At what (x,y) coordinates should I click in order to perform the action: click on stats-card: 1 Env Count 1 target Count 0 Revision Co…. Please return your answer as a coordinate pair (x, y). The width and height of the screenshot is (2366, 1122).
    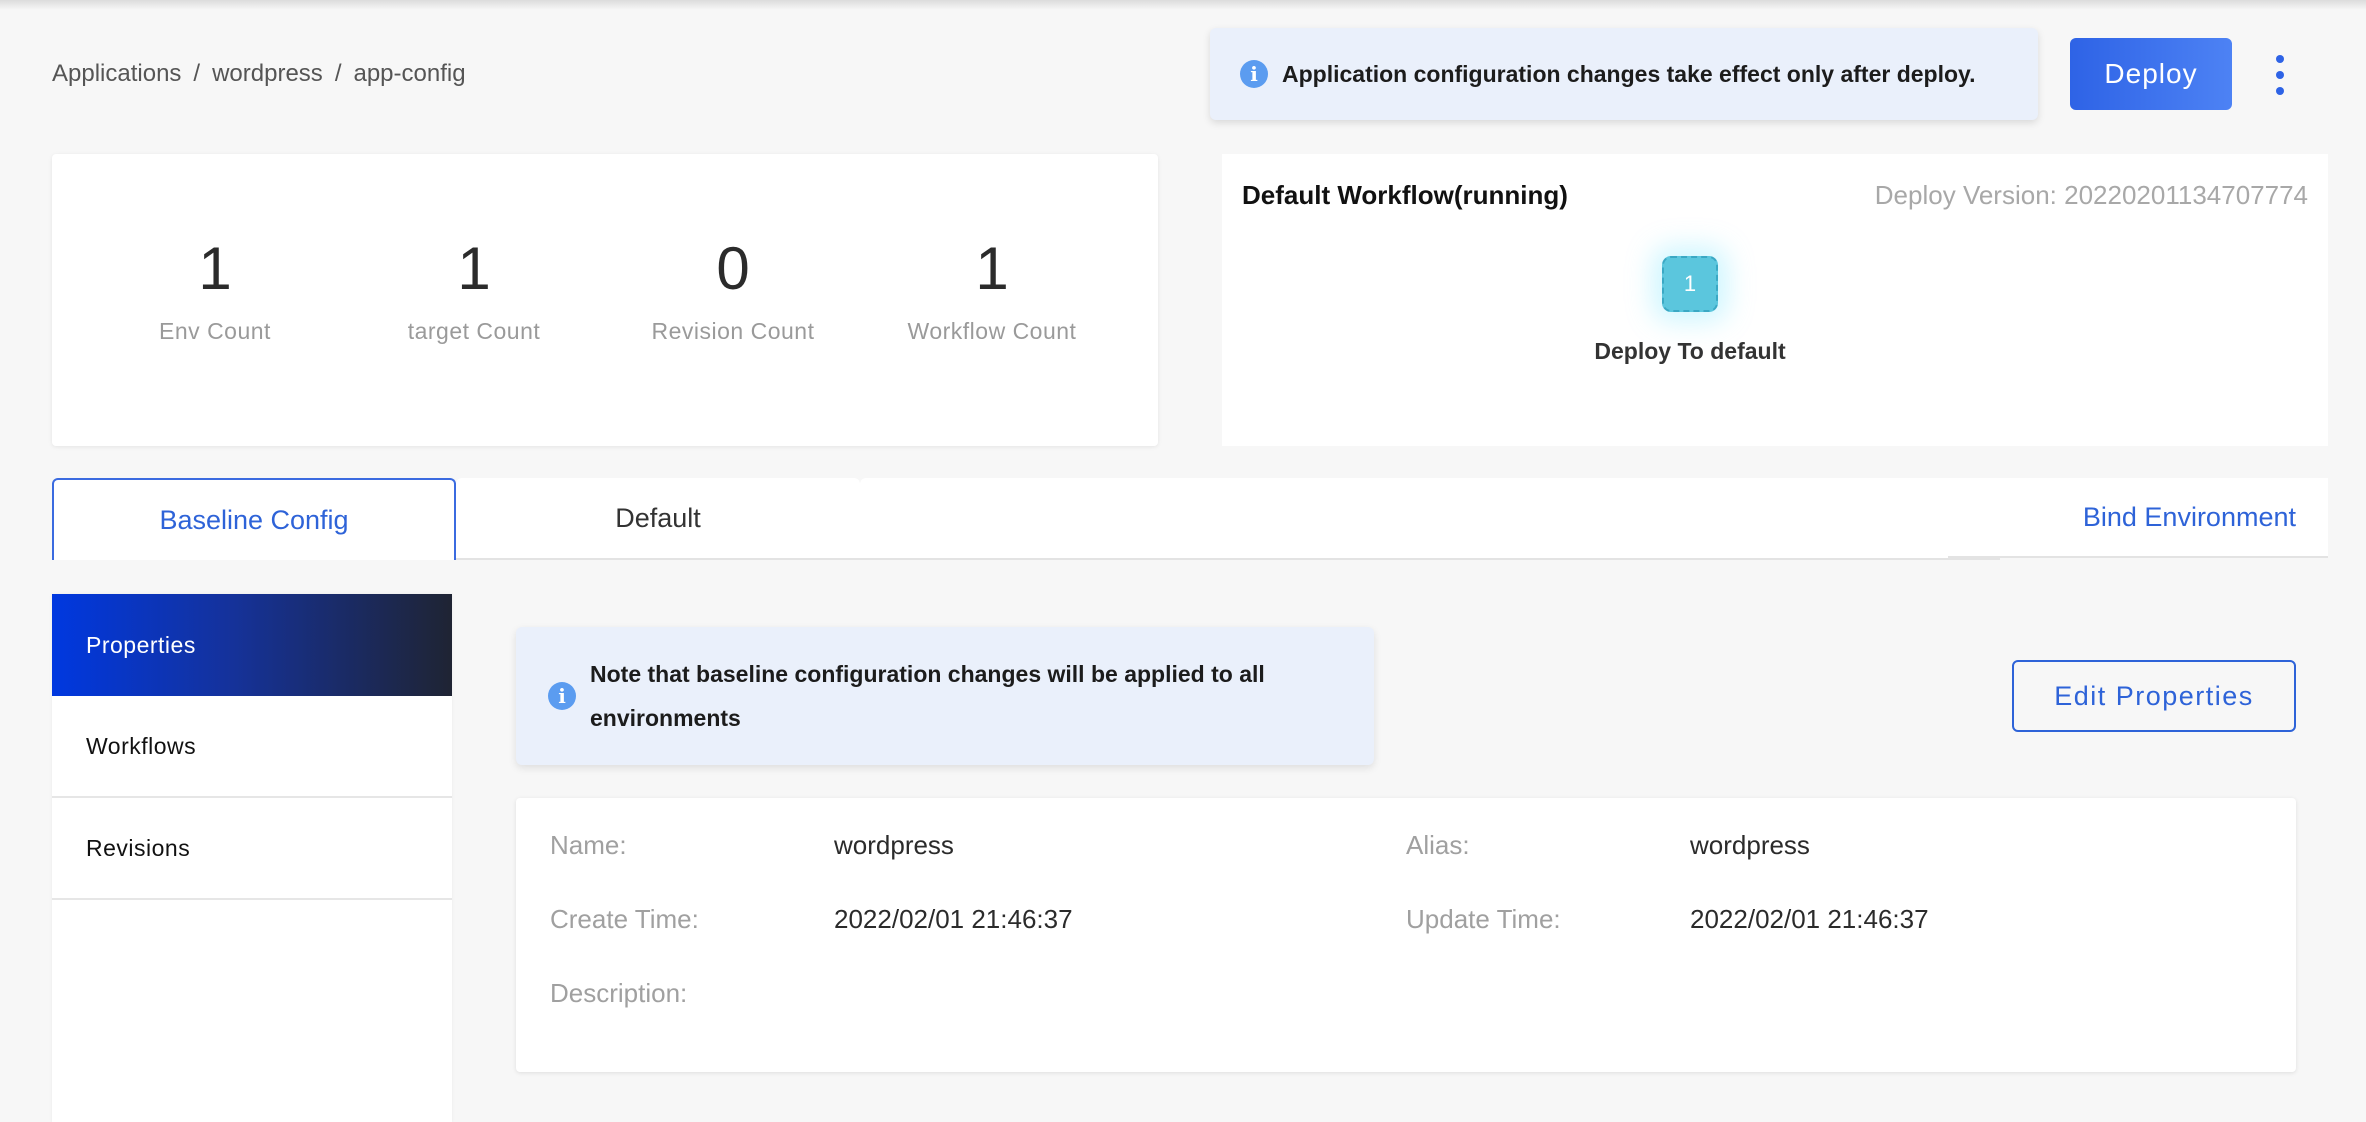
    Looking at the image, I should click on (605, 300).